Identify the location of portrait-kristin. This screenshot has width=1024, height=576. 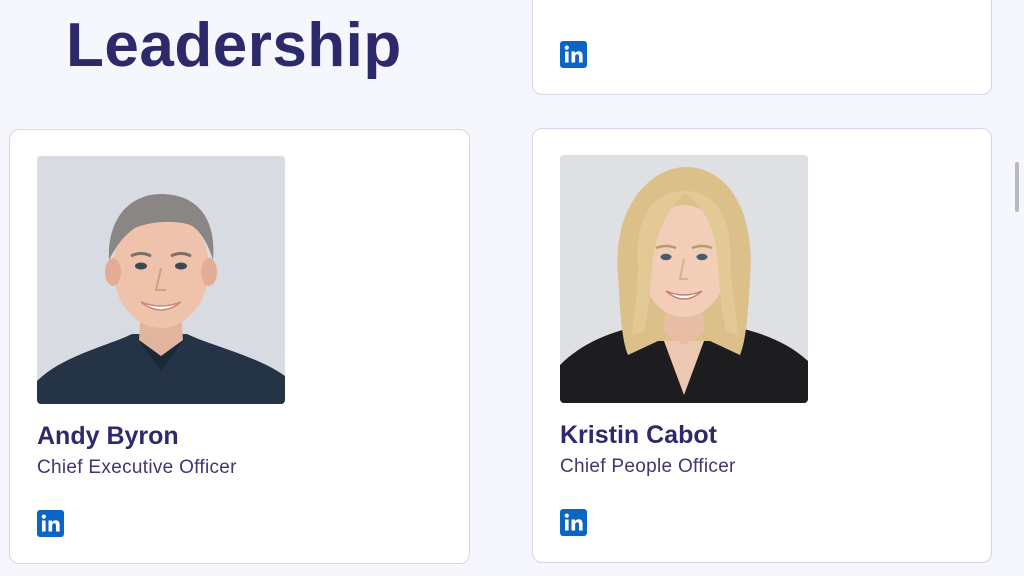
(684, 279).